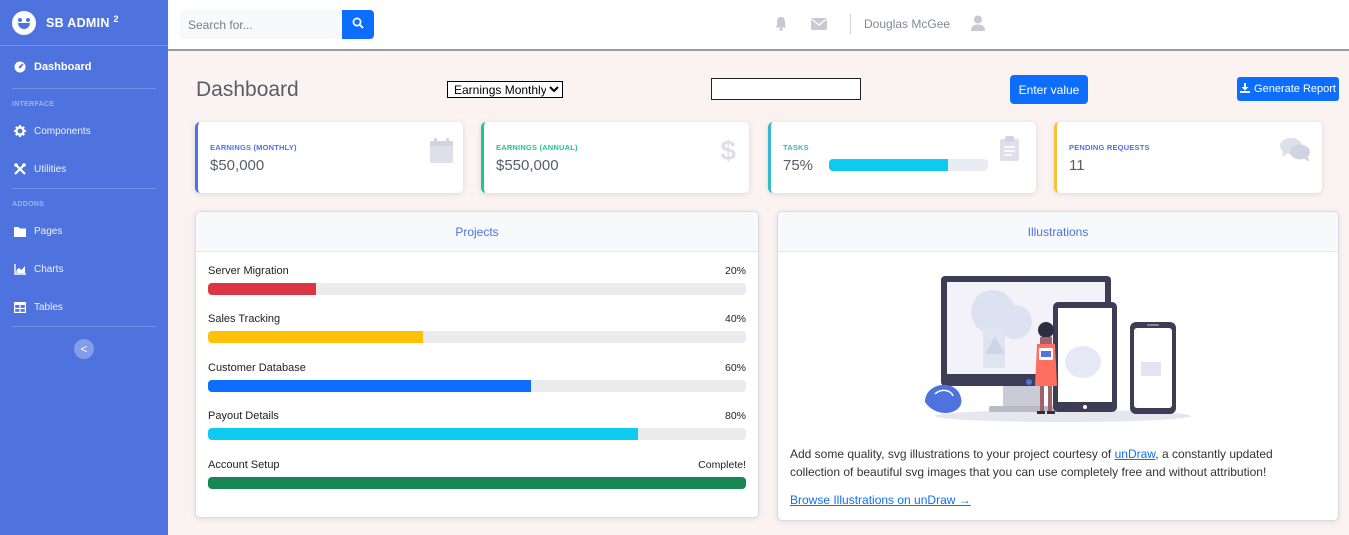 Image resolution: width=1349 pixels, height=535 pixels. I want to click on tachometer-icon, so click(19, 67).